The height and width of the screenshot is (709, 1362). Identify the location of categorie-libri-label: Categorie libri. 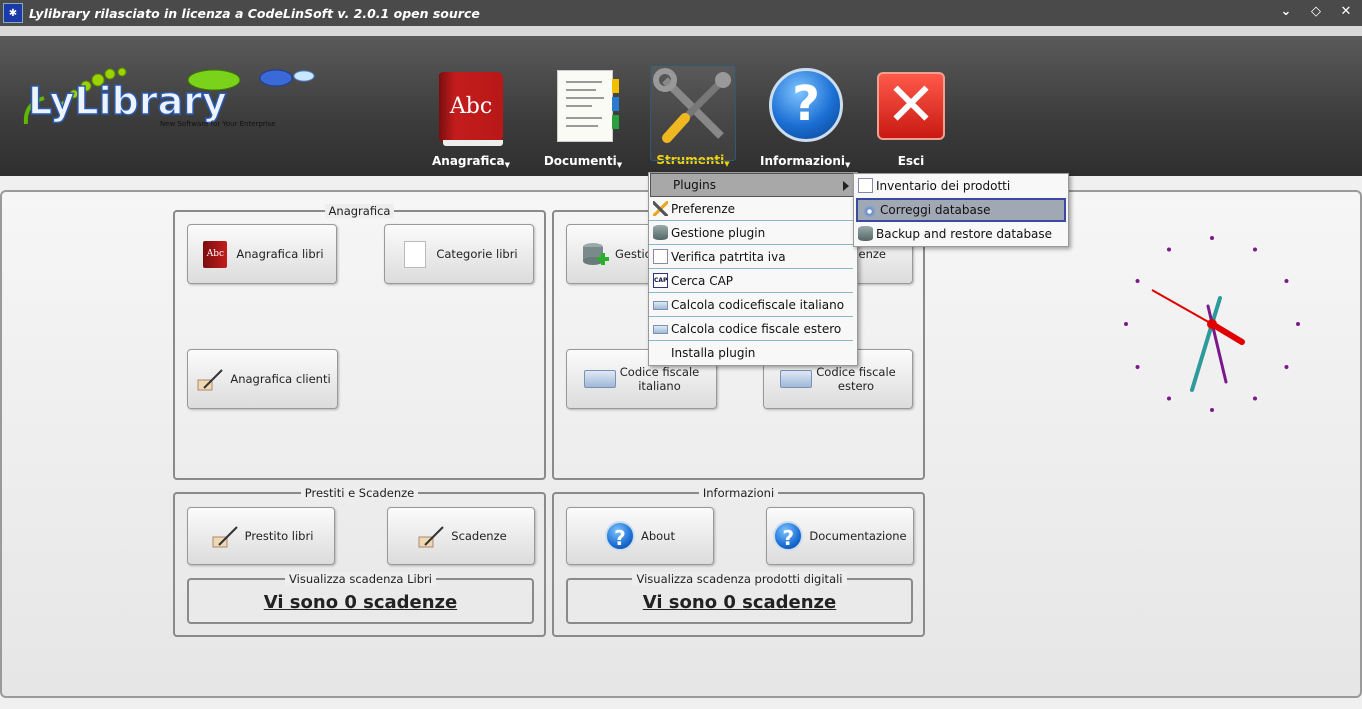
(477, 254).